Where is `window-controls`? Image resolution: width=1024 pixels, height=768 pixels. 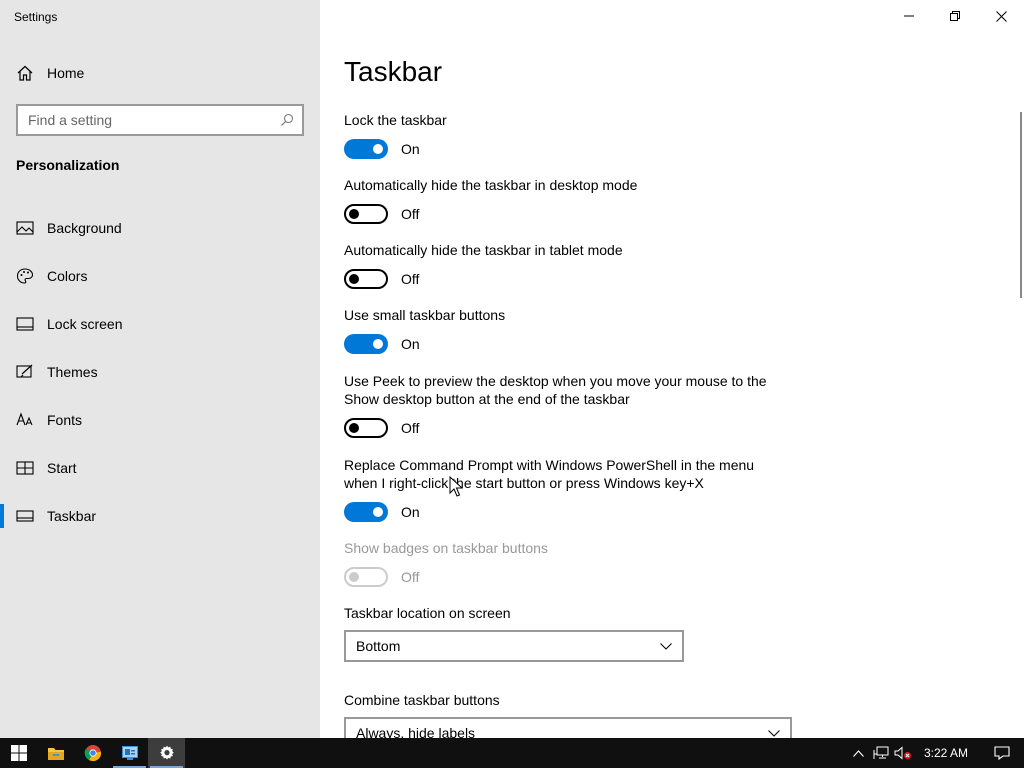 window-controls is located at coordinates (955, 16).